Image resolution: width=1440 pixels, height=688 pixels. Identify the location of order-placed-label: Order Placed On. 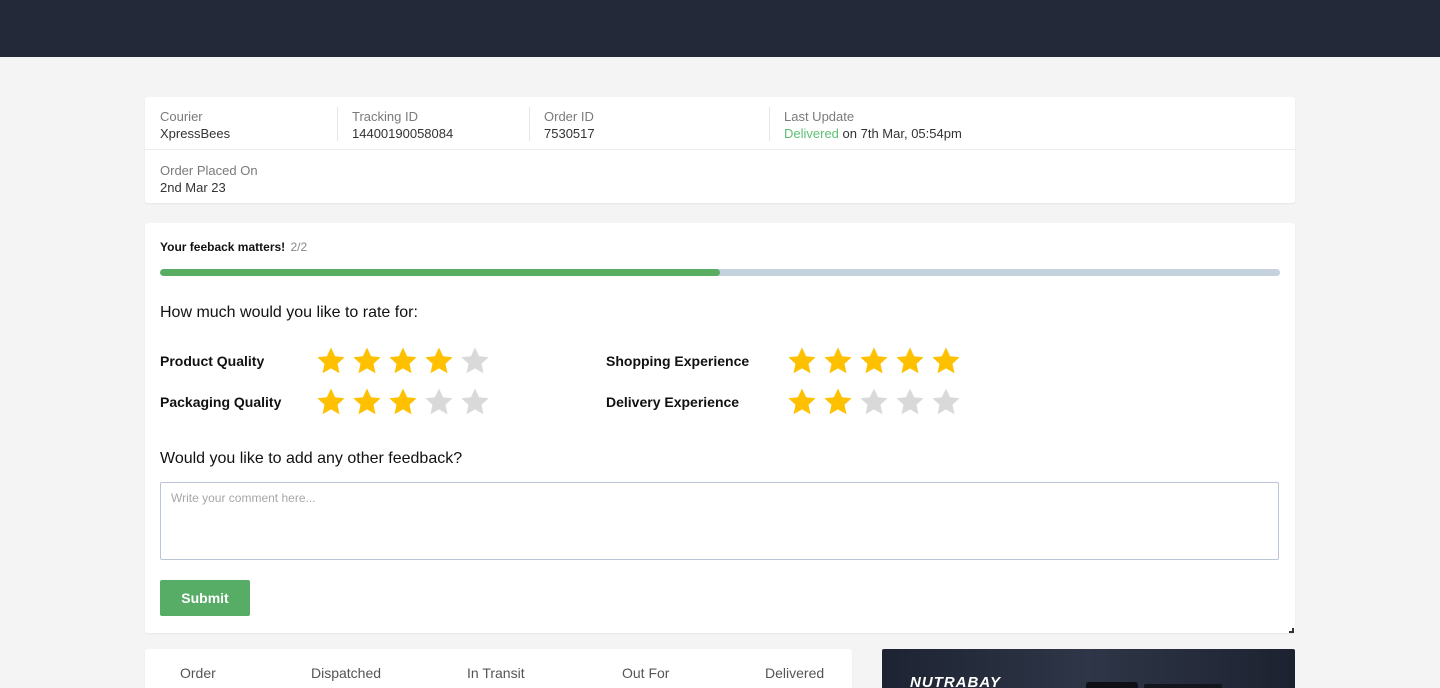
(209, 170).